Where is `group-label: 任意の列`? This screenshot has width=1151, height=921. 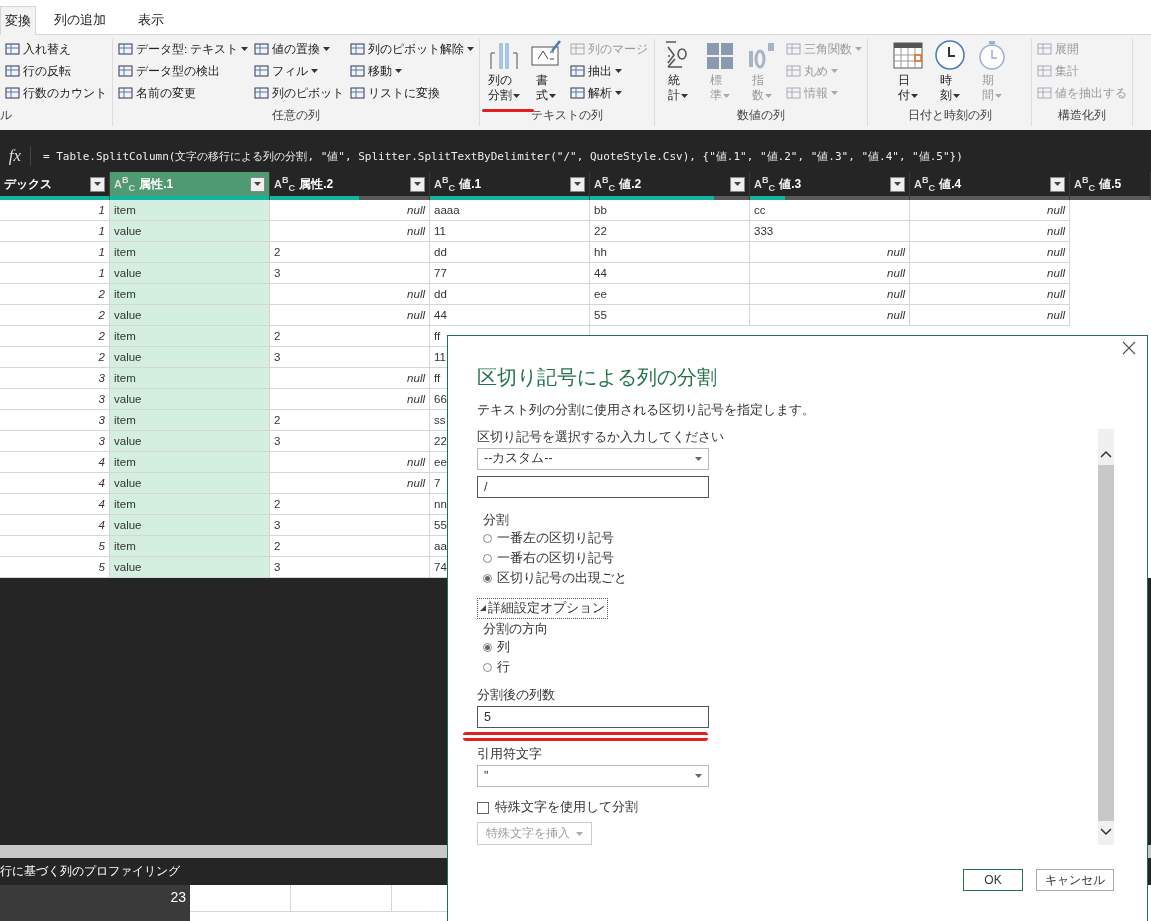 group-label: 任意の列 is located at coordinates (296, 115).